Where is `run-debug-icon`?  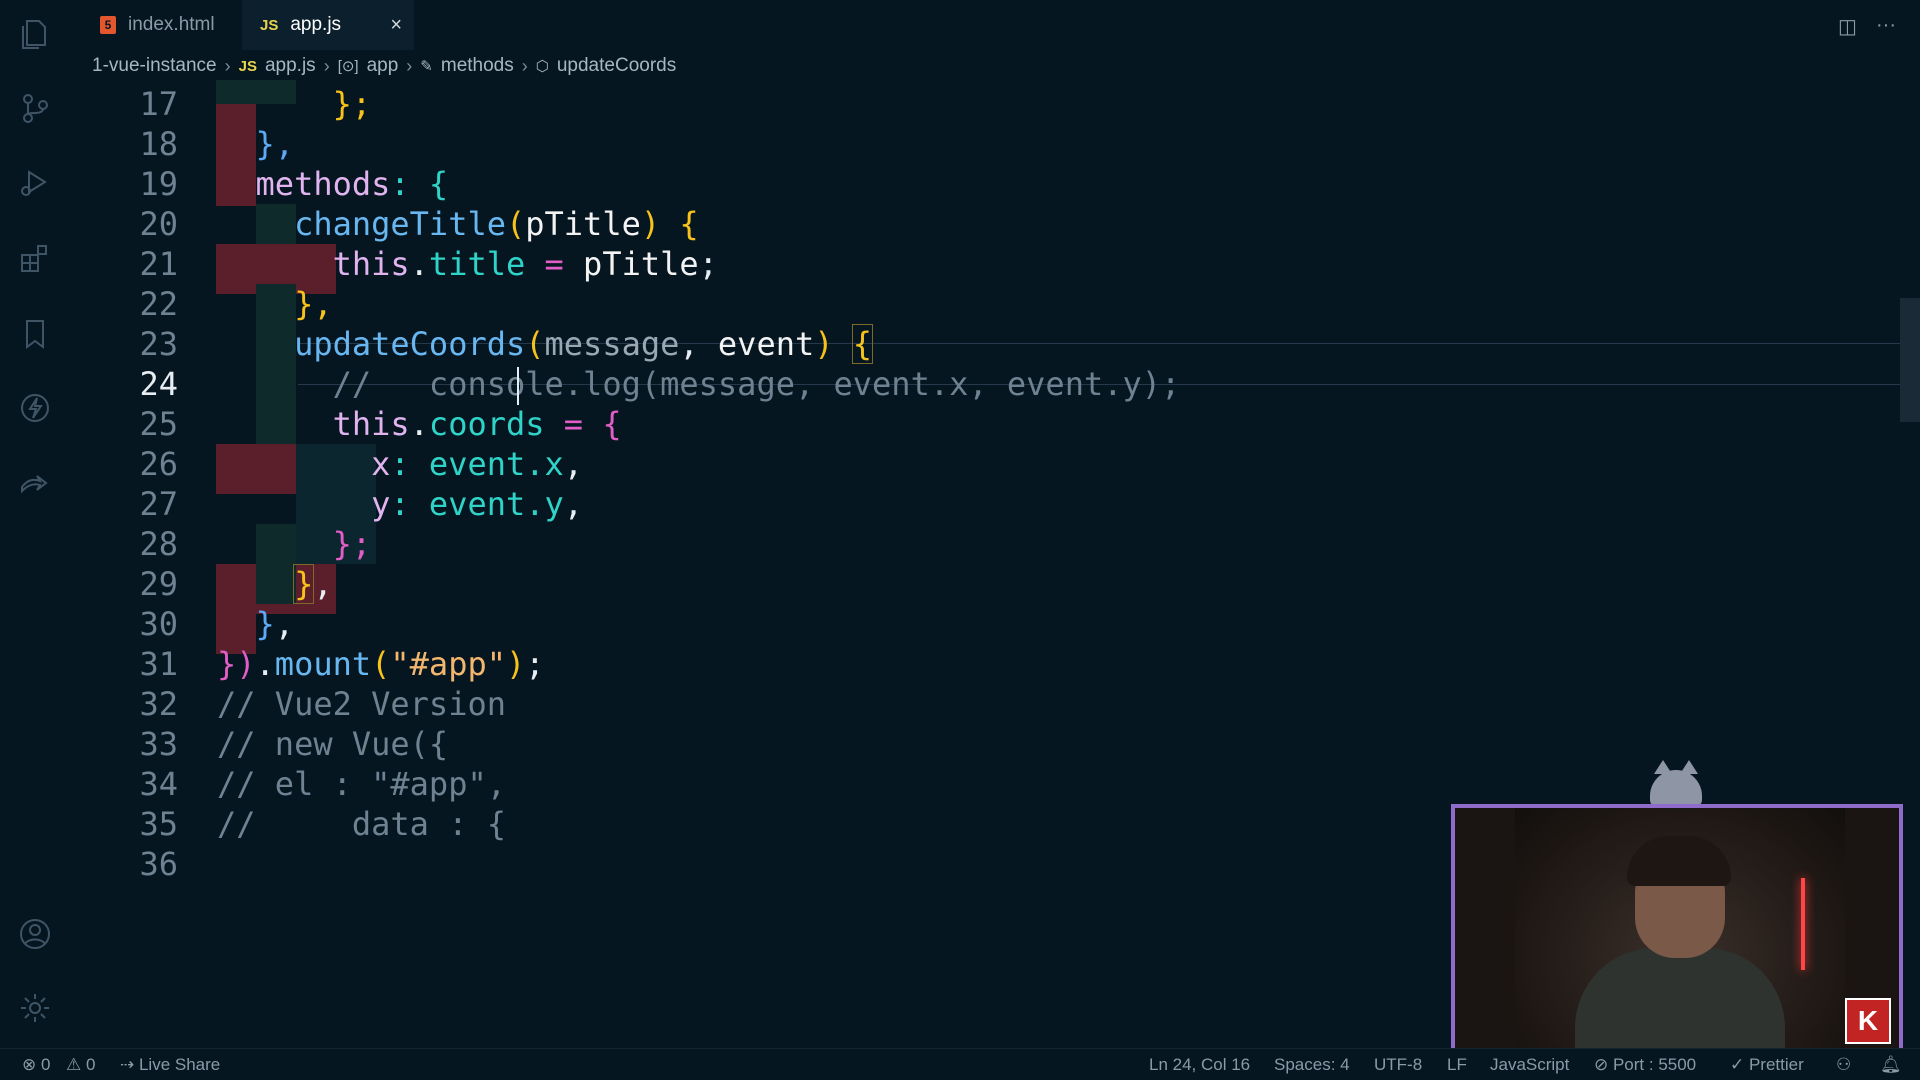
run-debug-icon is located at coordinates (35, 182).